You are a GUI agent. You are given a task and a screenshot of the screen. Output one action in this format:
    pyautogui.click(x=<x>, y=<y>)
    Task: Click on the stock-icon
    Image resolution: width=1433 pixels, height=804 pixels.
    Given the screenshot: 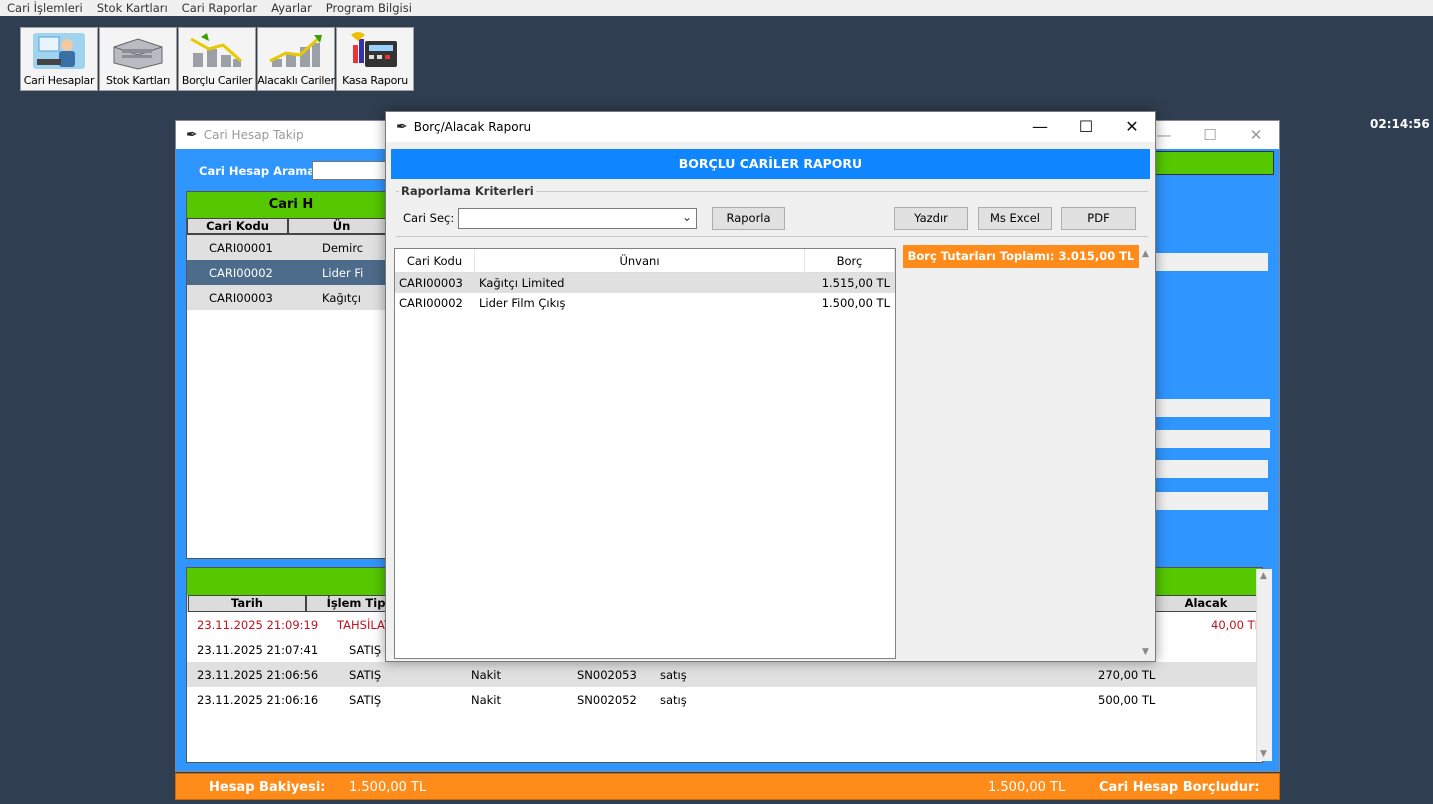 What is the action you would take?
    pyautogui.click(x=138, y=54)
    